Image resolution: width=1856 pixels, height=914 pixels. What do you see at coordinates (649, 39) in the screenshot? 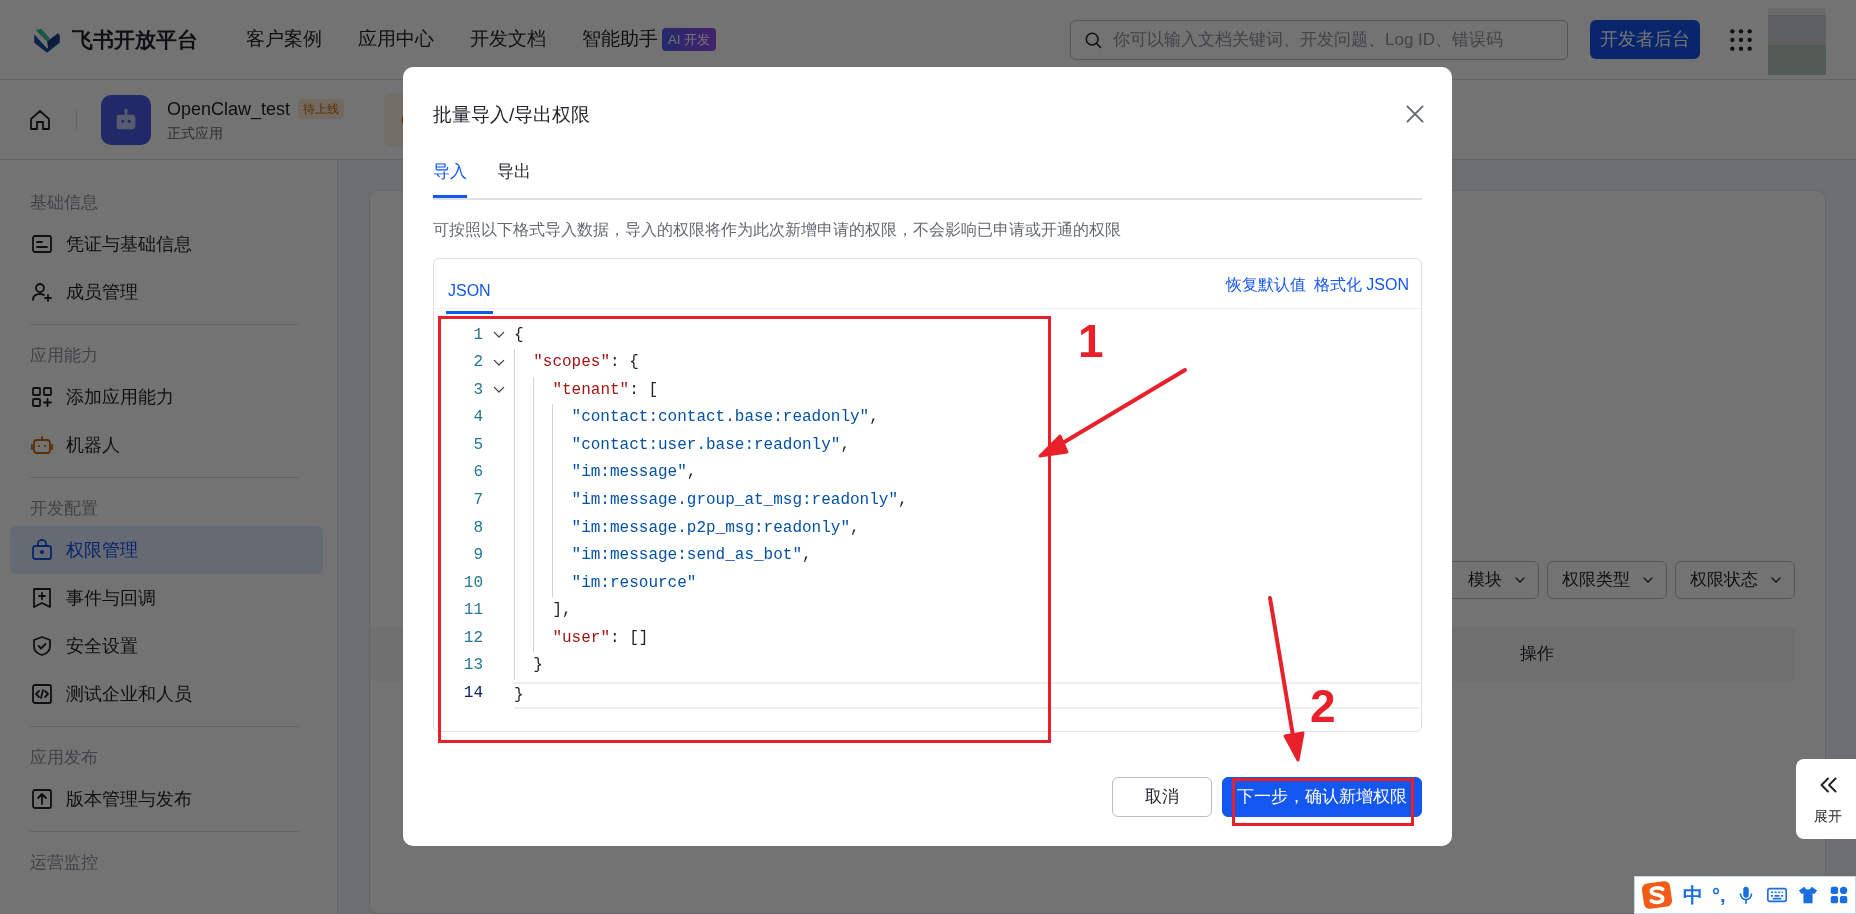
I see `nav-link: 智能助手 AI 开发` at bounding box center [649, 39].